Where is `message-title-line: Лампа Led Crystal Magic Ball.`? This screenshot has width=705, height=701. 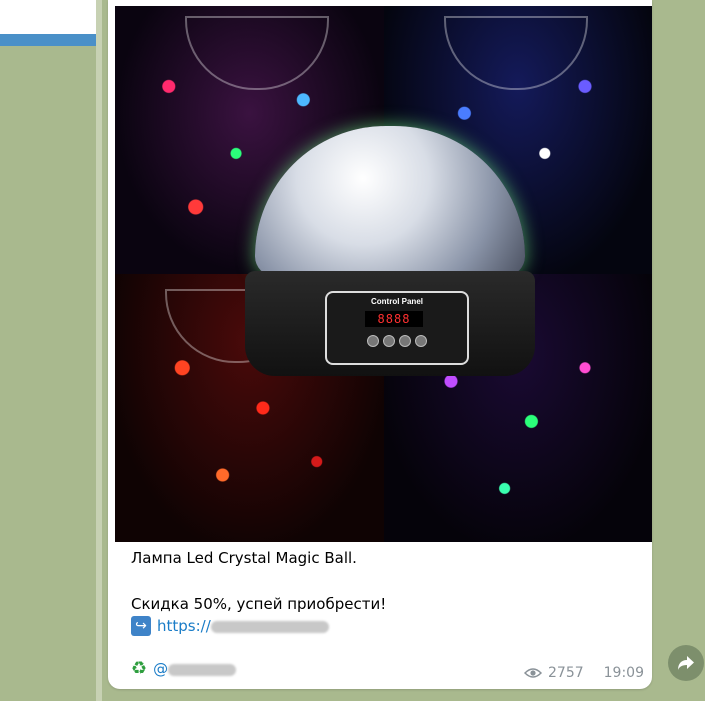
message-title-line: Лампа Led Crystal Magic Ball. is located at coordinates (244, 558).